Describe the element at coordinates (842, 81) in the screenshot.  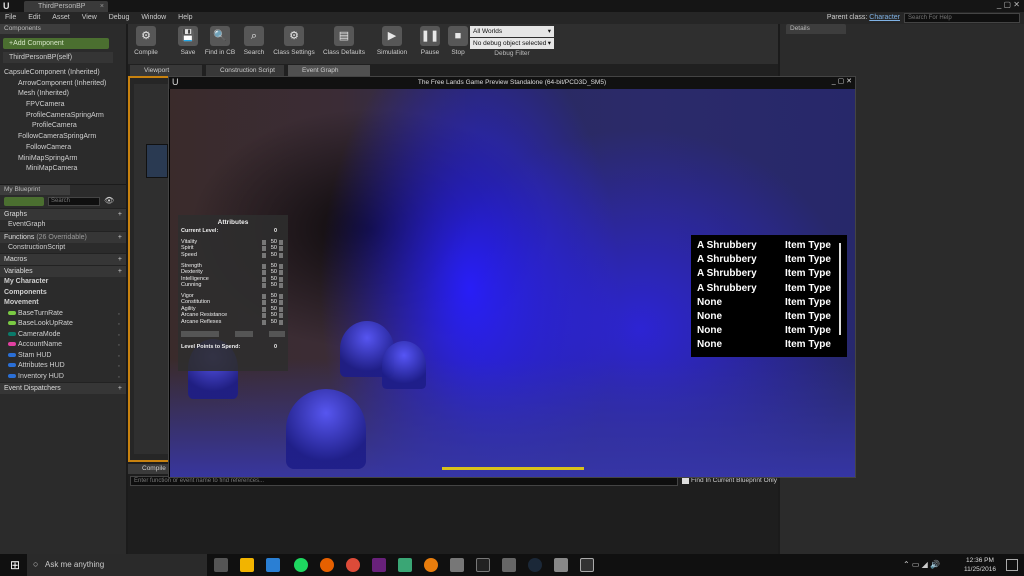
I see `game-window-controls: _ ▢ ✕` at that location.